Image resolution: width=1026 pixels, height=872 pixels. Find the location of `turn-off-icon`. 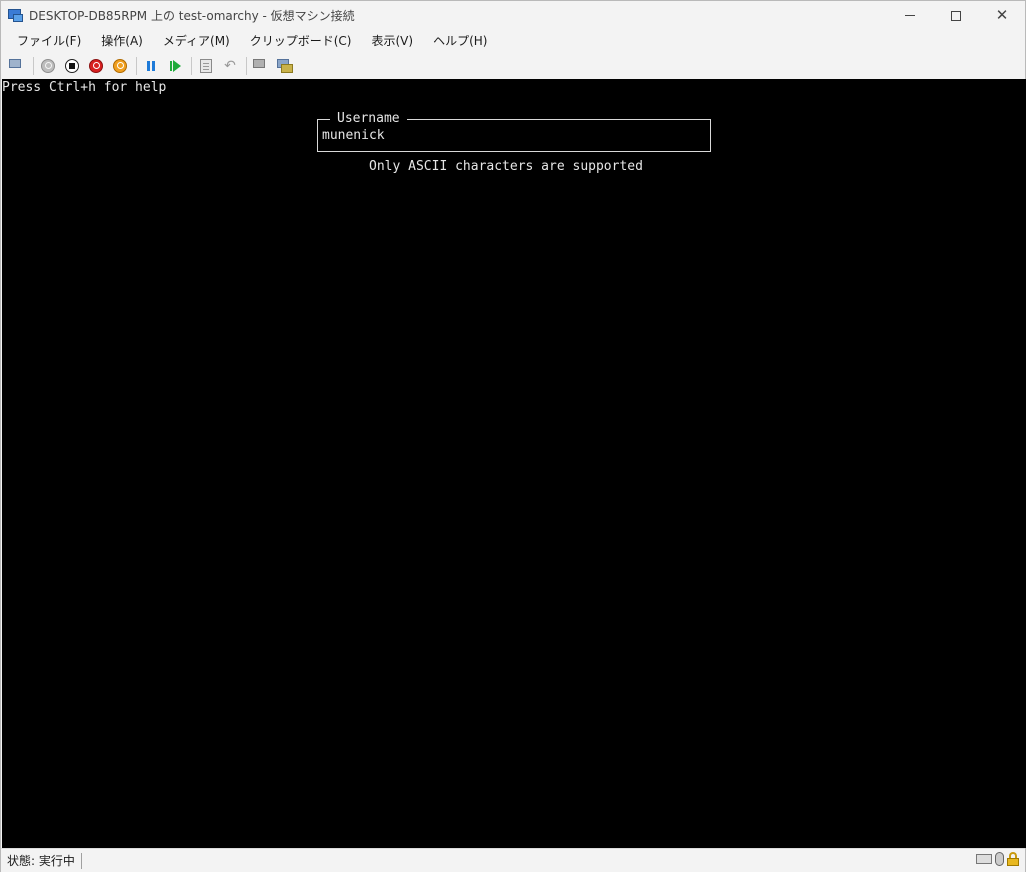

turn-off-icon is located at coordinates (72, 65).